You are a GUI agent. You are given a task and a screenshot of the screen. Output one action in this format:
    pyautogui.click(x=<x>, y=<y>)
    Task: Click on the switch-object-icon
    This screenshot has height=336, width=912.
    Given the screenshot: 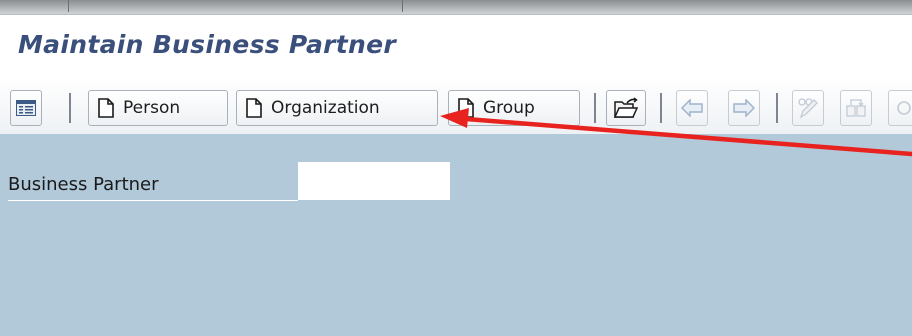 What is the action you would take?
    pyautogui.click(x=856, y=108)
    